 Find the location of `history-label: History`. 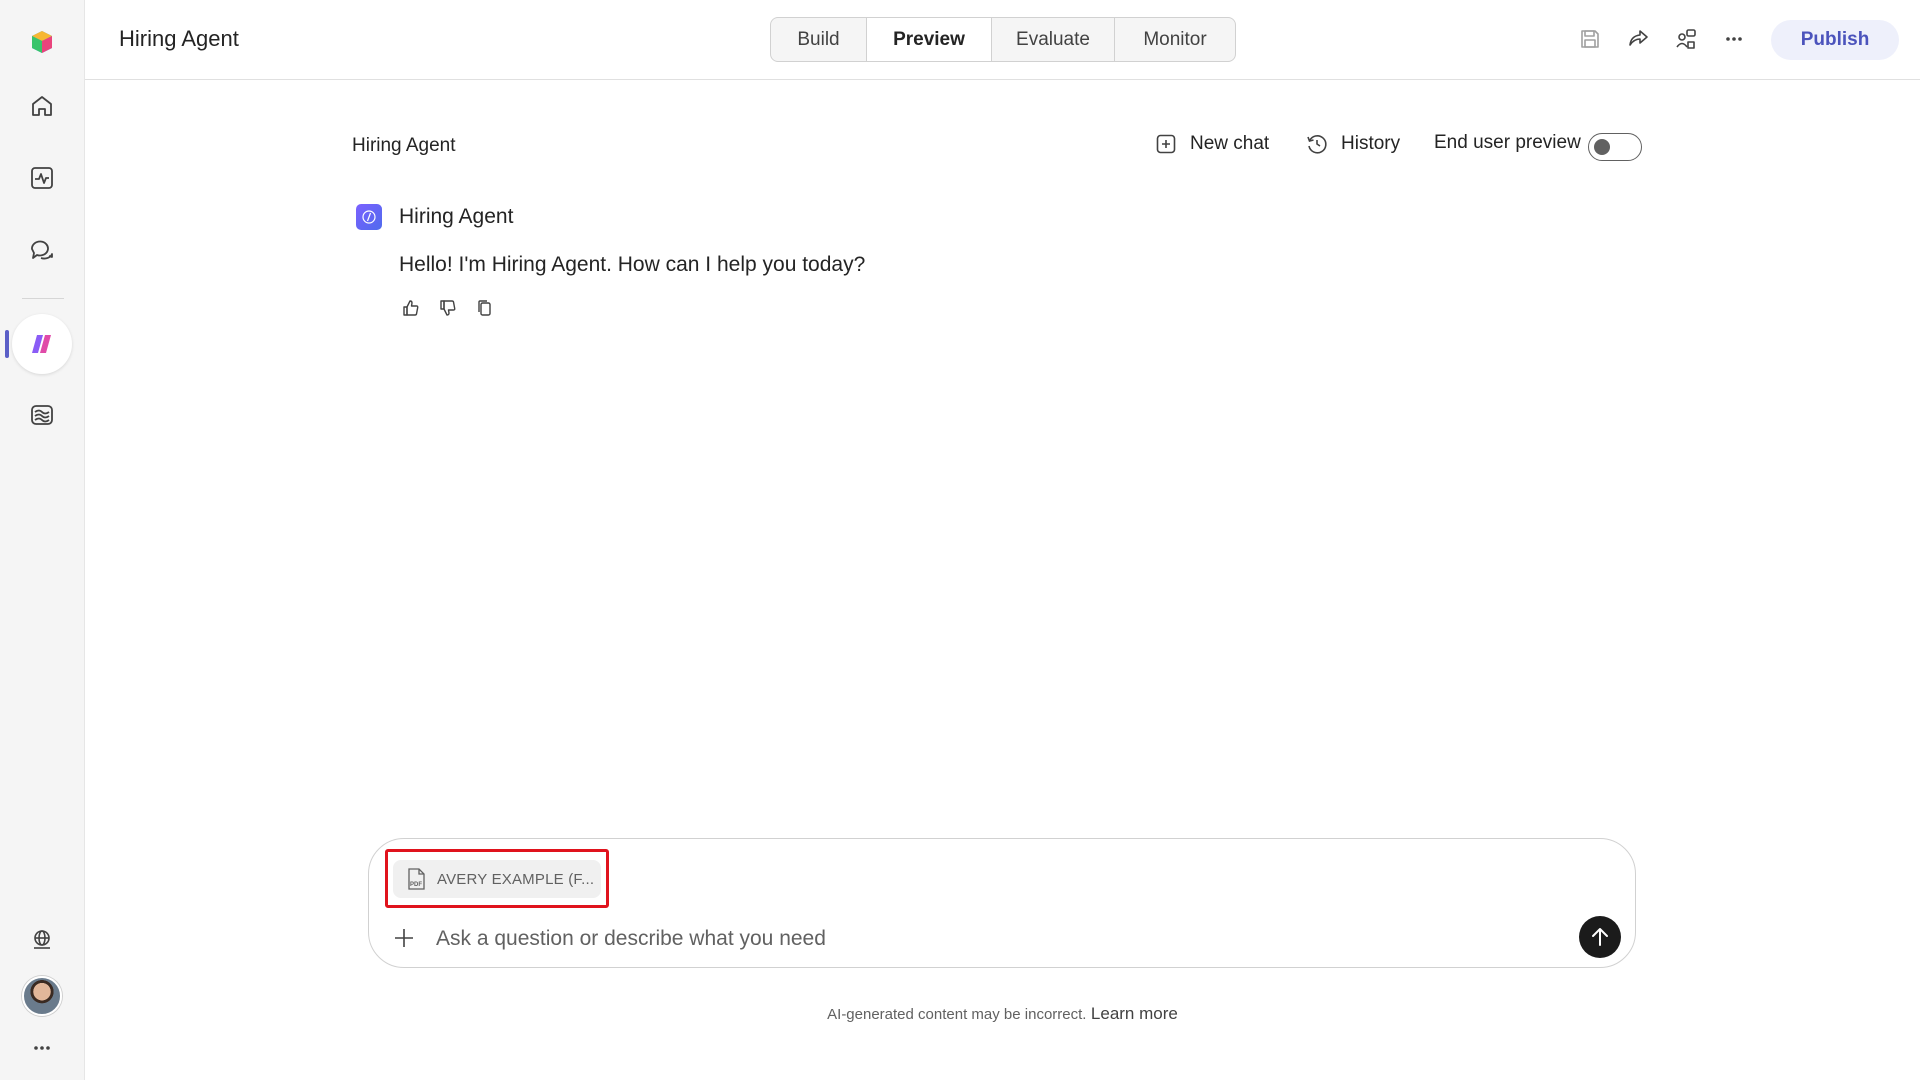

history-label: History is located at coordinates (1371, 143).